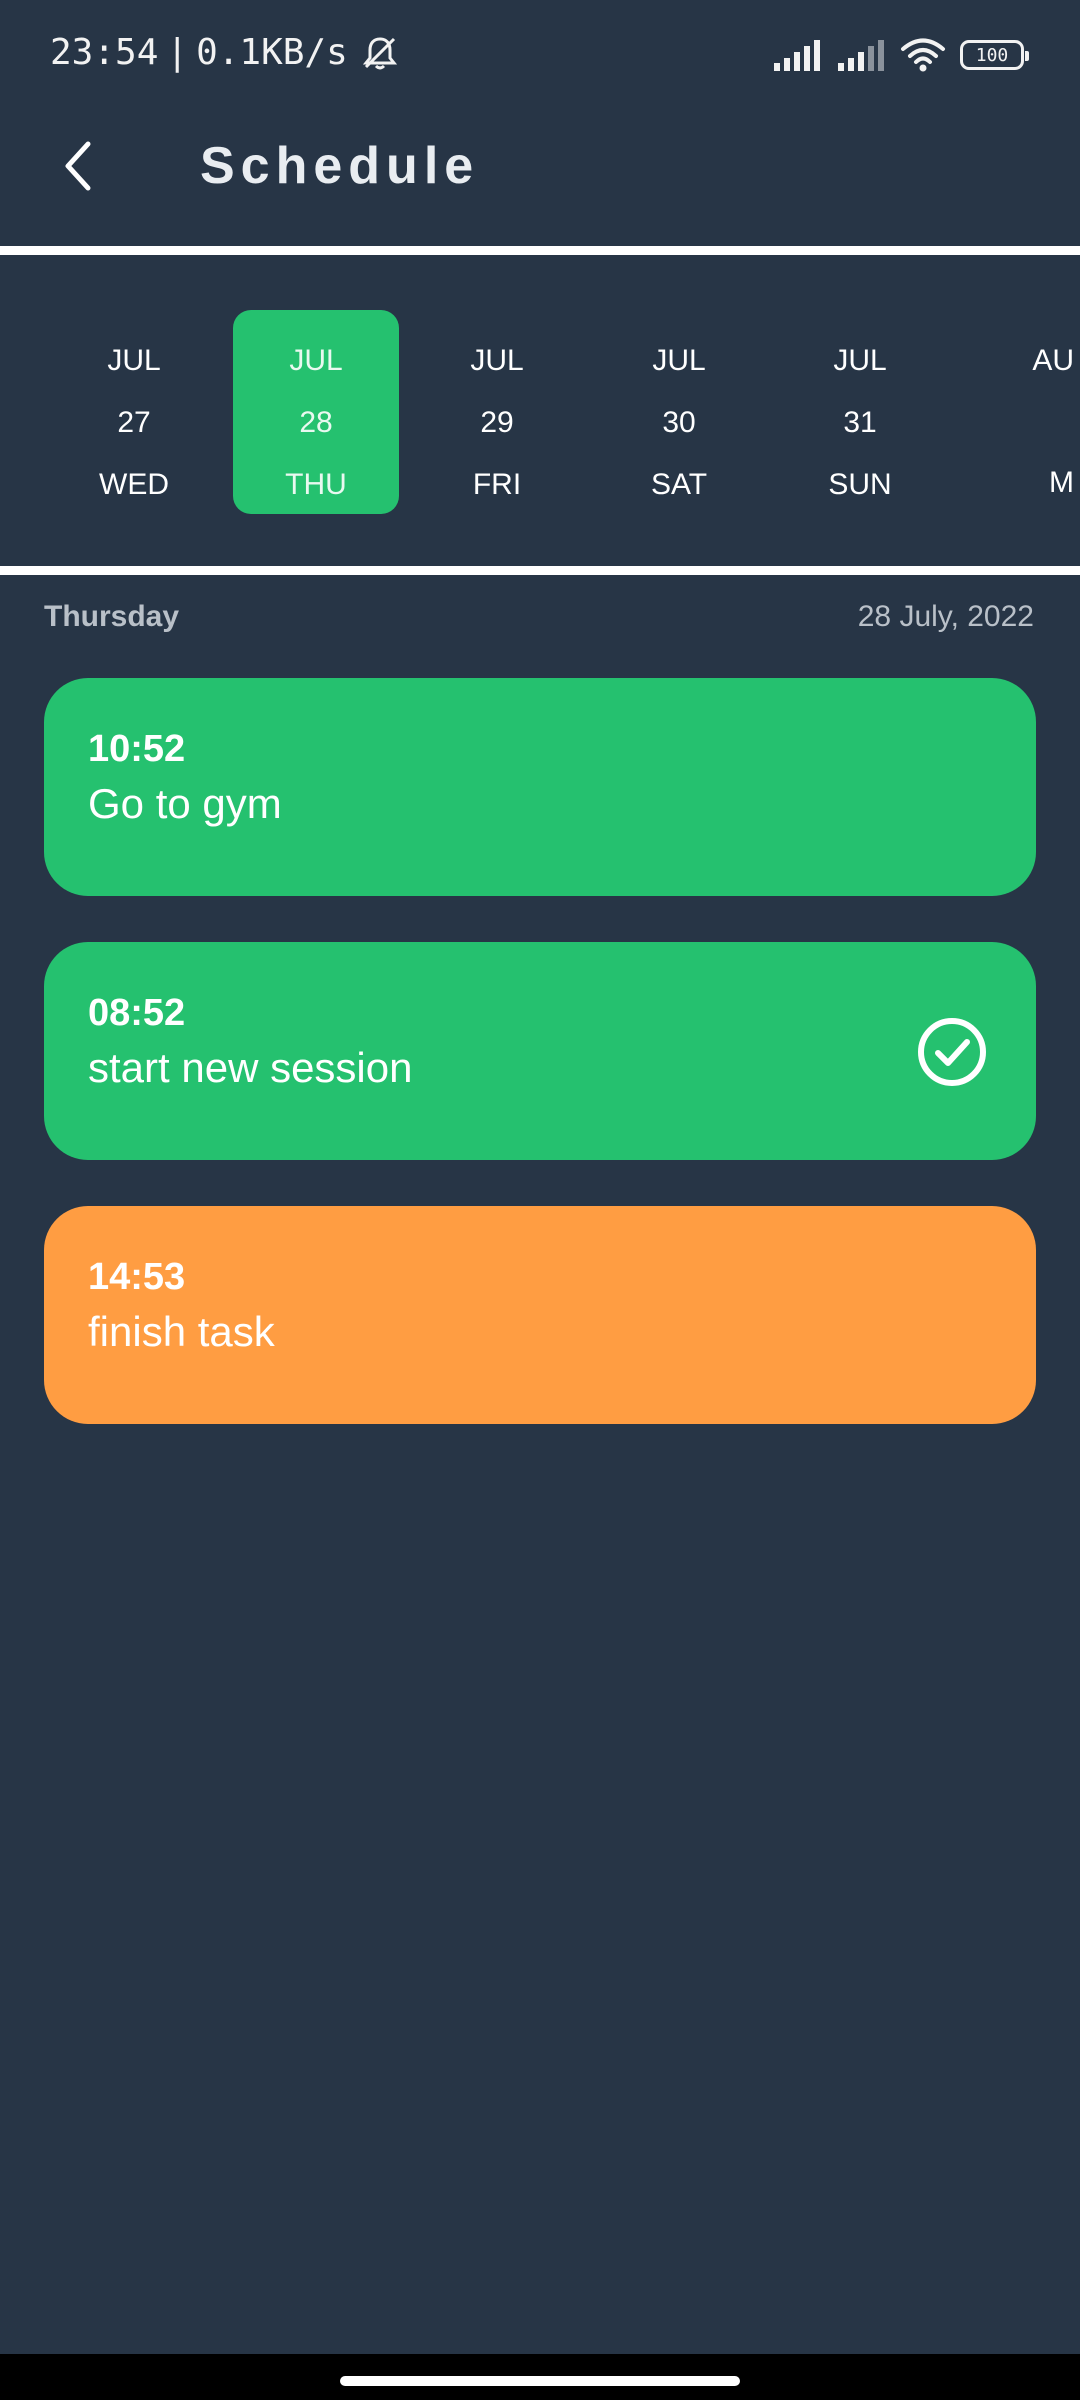 Image resolution: width=1080 pixels, height=2400 pixels. What do you see at coordinates (540, 250) in the screenshot?
I see `top-divider` at bounding box center [540, 250].